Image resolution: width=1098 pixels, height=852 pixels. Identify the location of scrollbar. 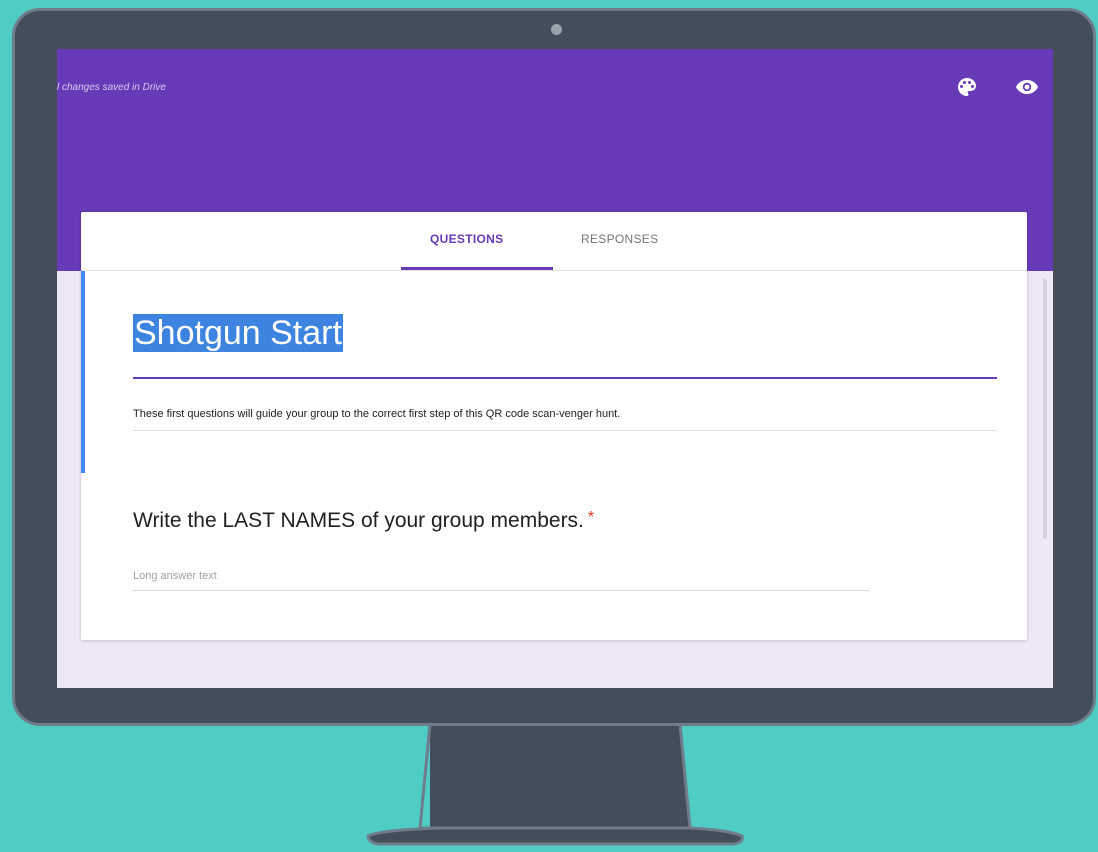
(1045, 409).